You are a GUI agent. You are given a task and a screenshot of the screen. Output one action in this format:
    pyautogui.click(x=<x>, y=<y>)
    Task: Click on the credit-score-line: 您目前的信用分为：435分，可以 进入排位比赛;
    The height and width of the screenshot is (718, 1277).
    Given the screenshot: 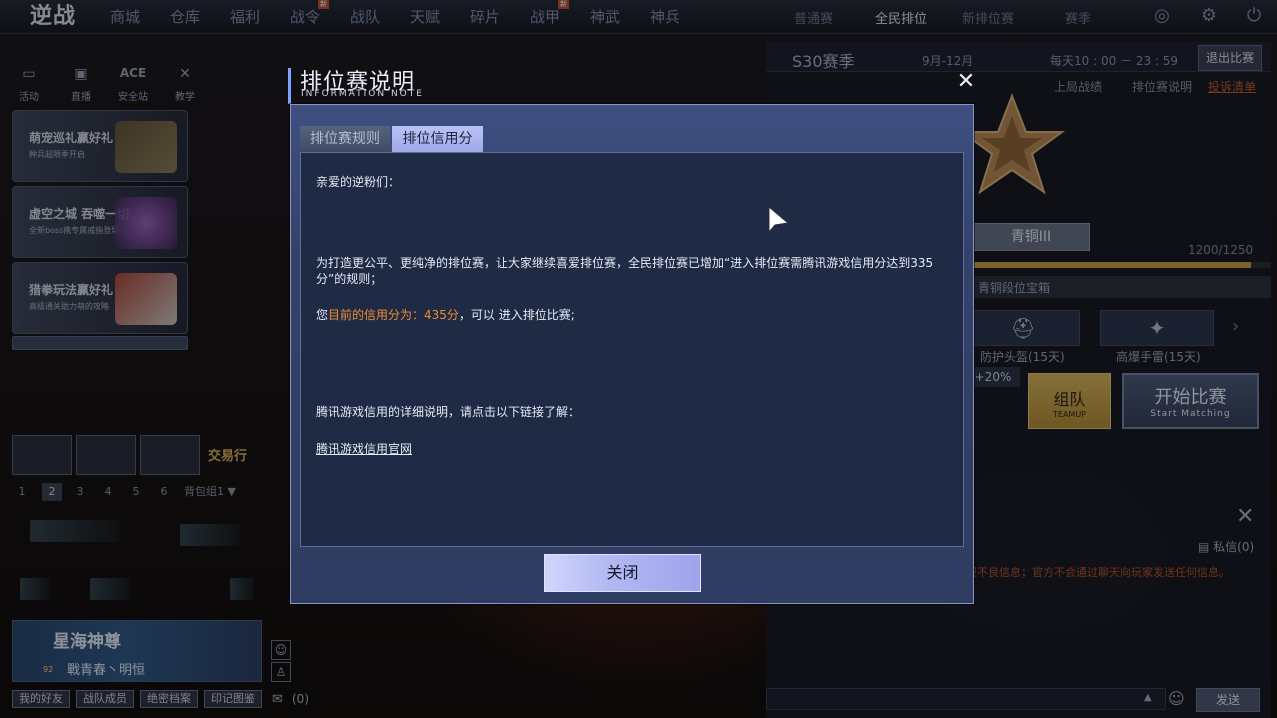 What is the action you would take?
    pyautogui.click(x=445, y=315)
    